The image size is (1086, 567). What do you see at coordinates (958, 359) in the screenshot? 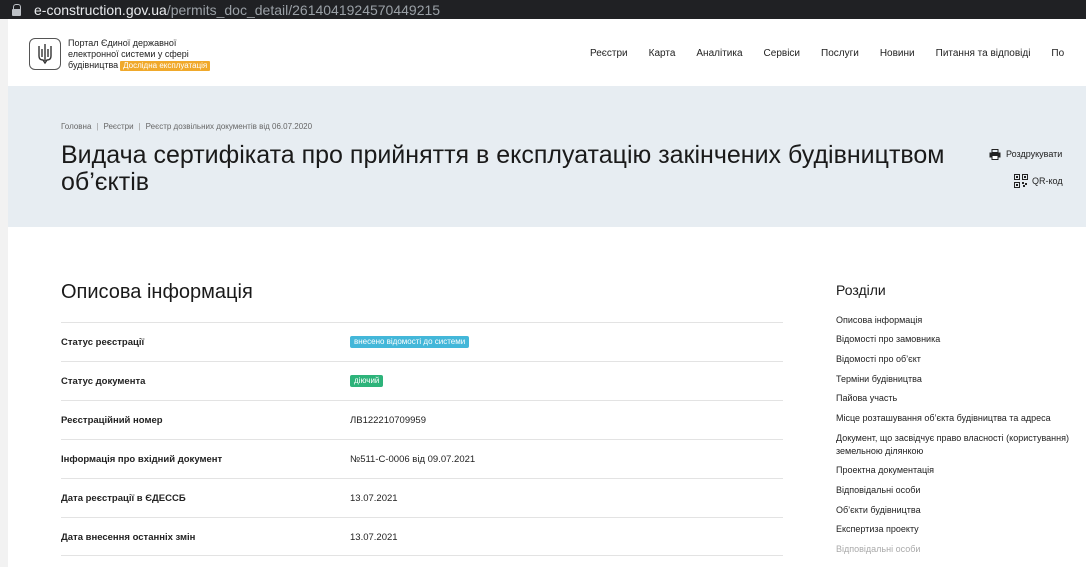
I see `sidebar-item-object: Відомості про об’єкт` at bounding box center [958, 359].